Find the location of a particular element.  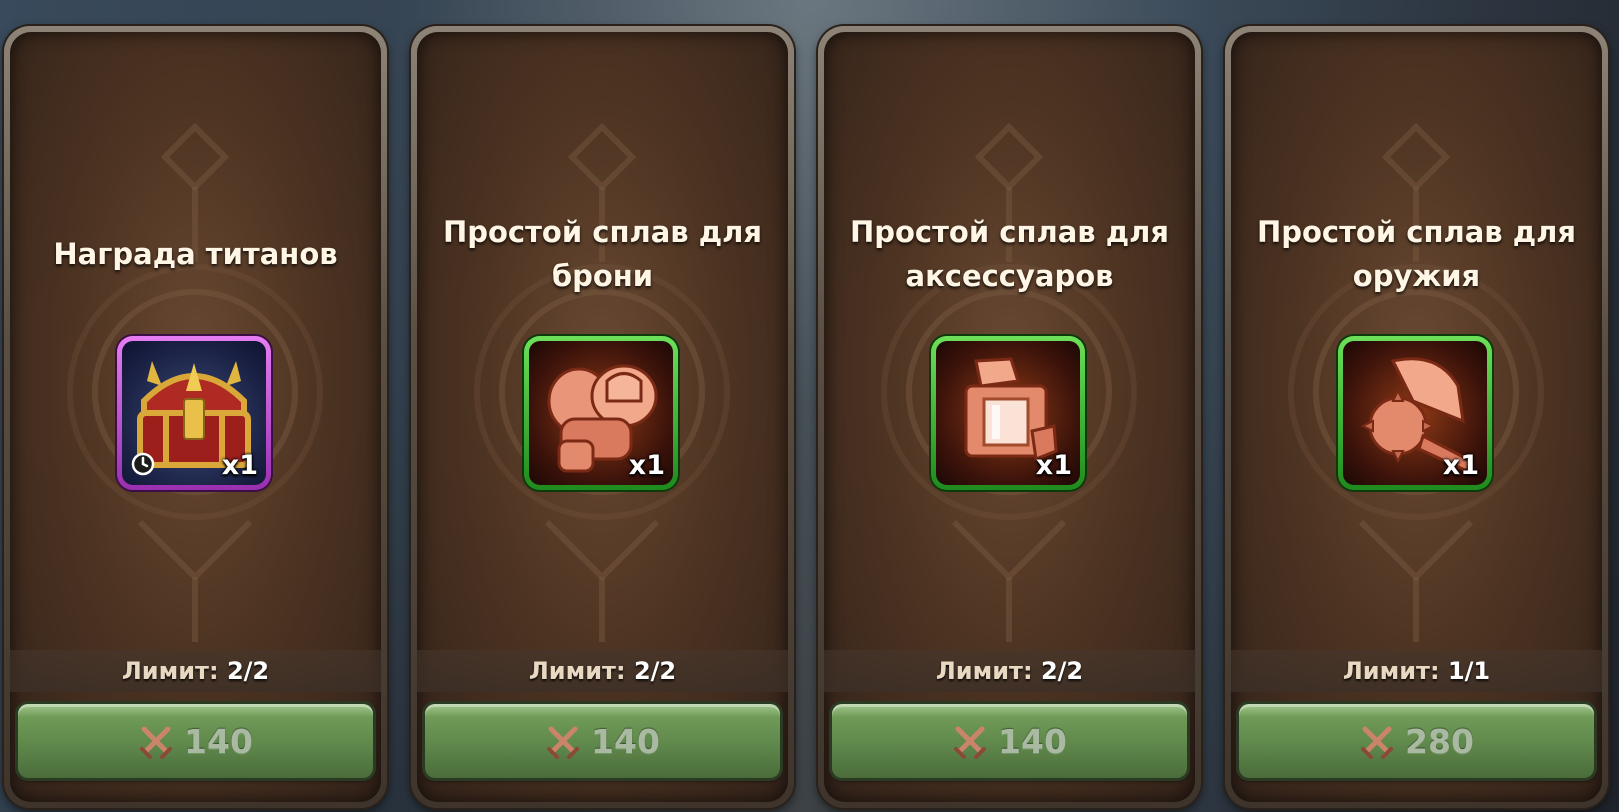

accessory-alloy-icon: x1 is located at coordinates (1008, 413).